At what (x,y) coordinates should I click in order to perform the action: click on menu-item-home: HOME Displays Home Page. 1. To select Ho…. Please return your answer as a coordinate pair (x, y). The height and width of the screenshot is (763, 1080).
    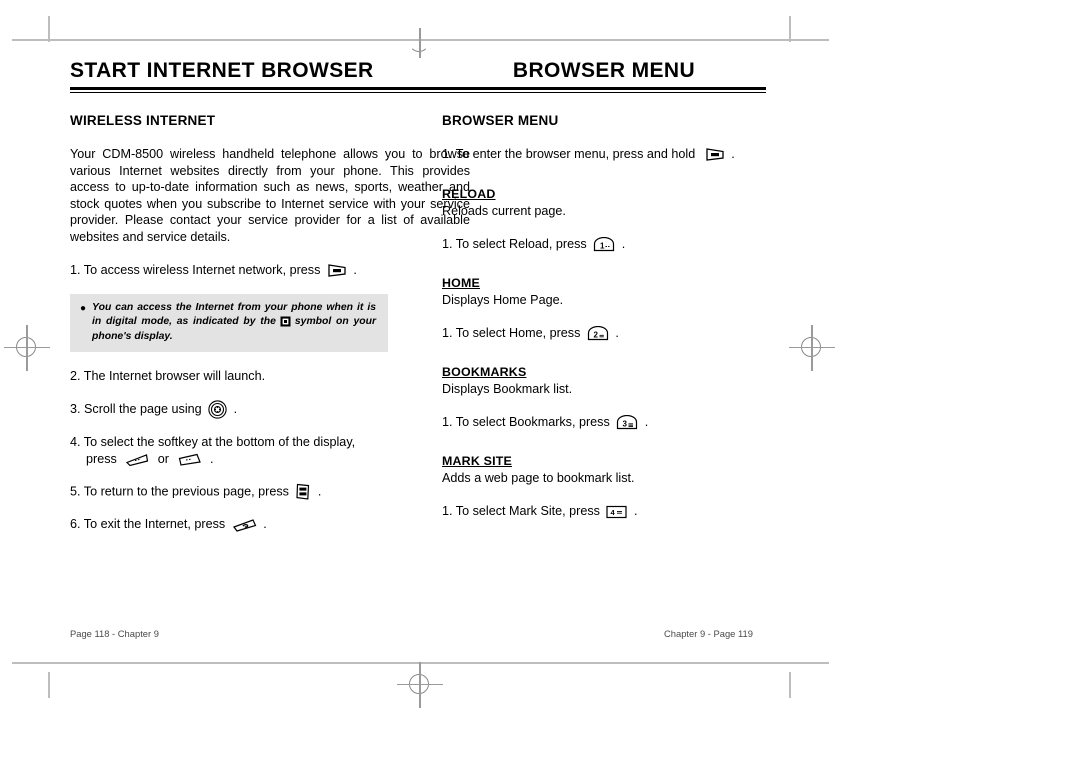
    Looking at the image, I should click on (642, 308).